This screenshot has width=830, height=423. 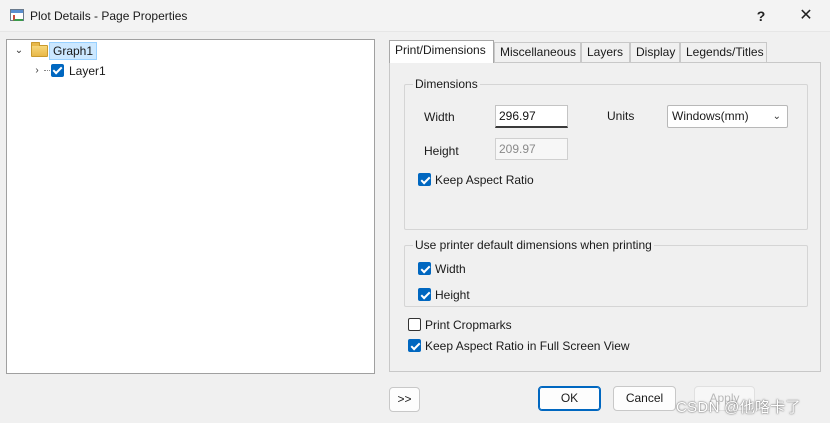 I want to click on printer-height-label: Height, so click(x=452, y=295).